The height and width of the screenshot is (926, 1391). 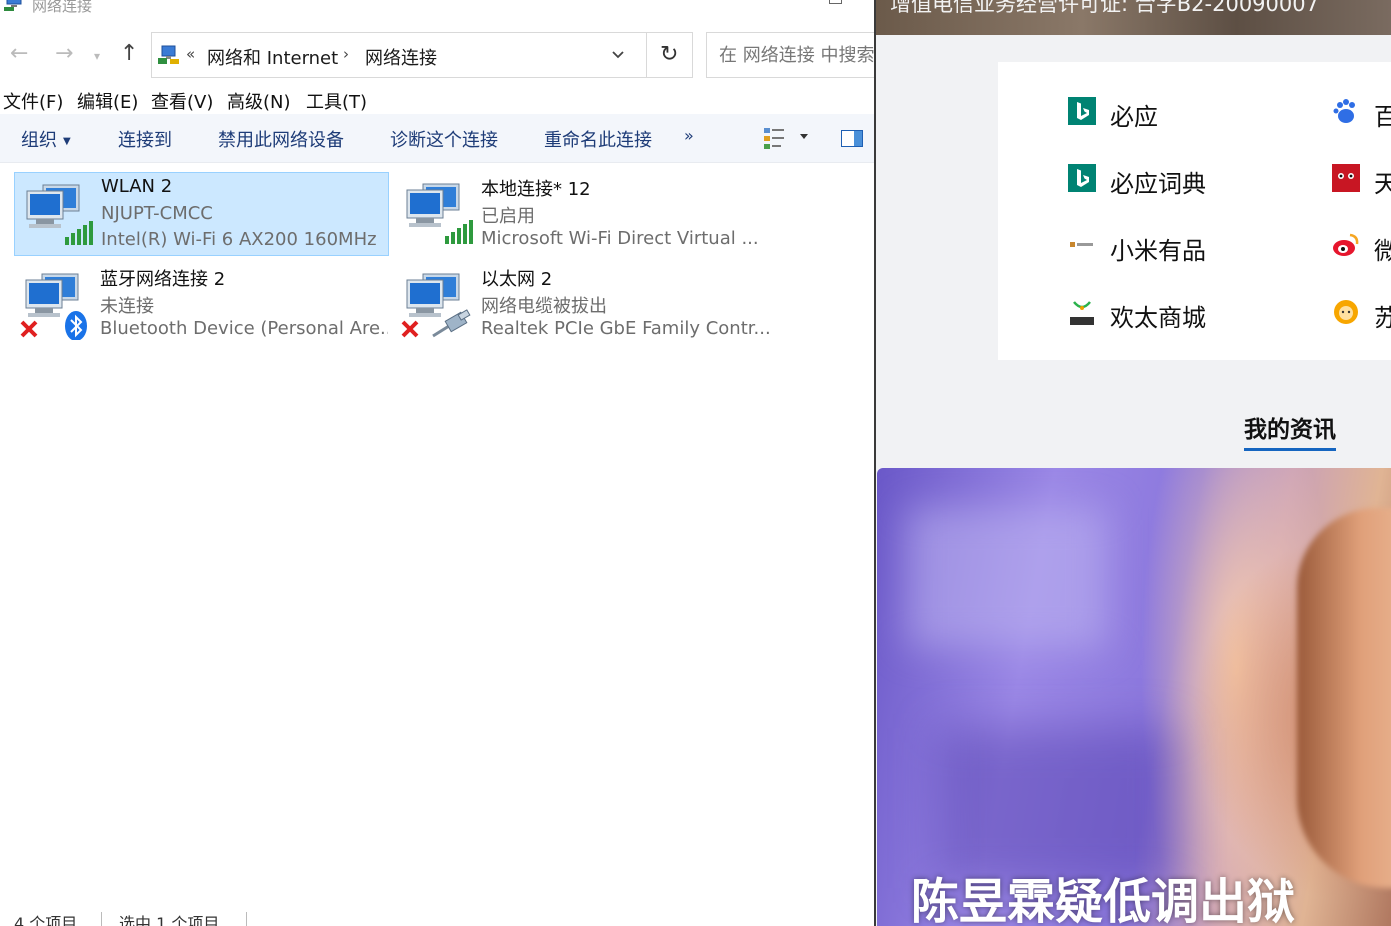 What do you see at coordinates (1158, 184) in the screenshot?
I see `quick-link-label: 必应词典` at bounding box center [1158, 184].